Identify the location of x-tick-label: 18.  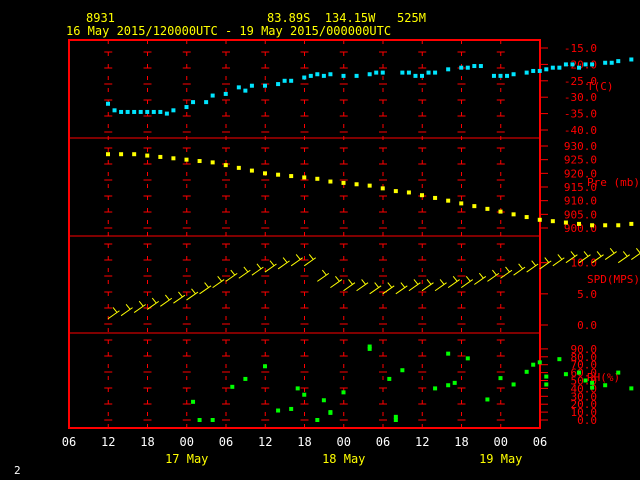
(461, 442).